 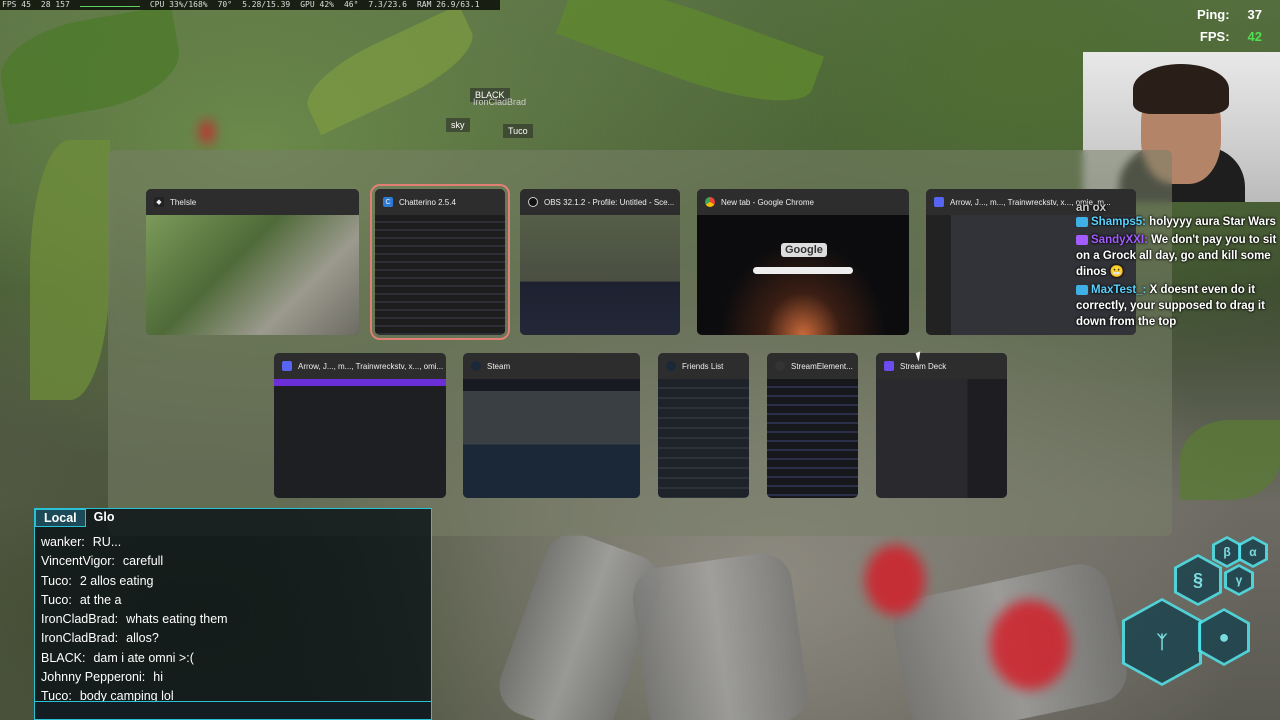 I want to click on chrome-search-box, so click(x=803, y=270).